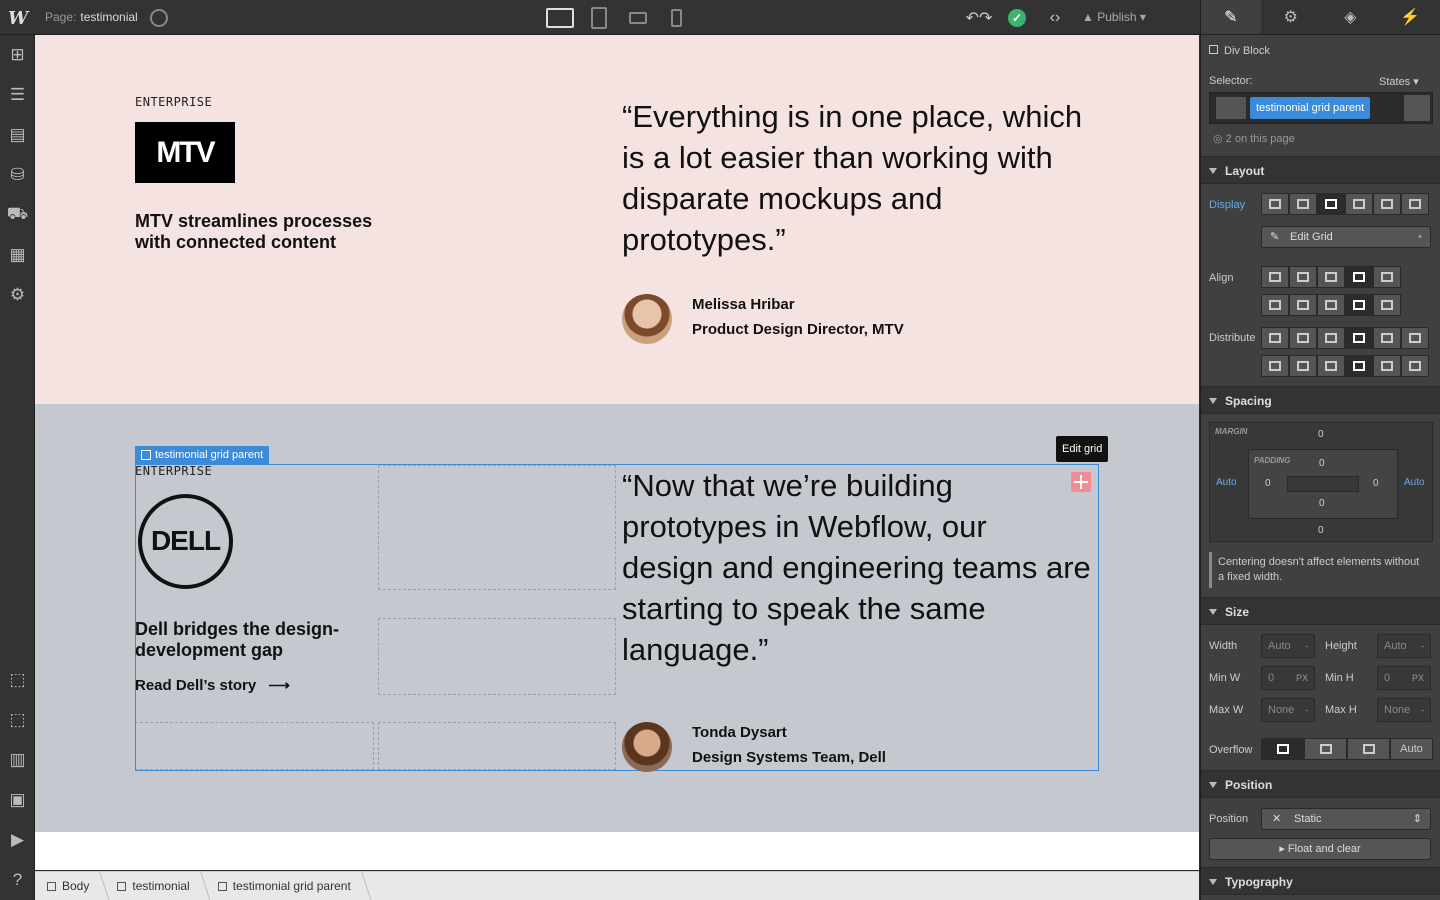 Image resolution: width=1440 pixels, height=900 pixels. I want to click on selector-menu-icon, so click(1417, 108).